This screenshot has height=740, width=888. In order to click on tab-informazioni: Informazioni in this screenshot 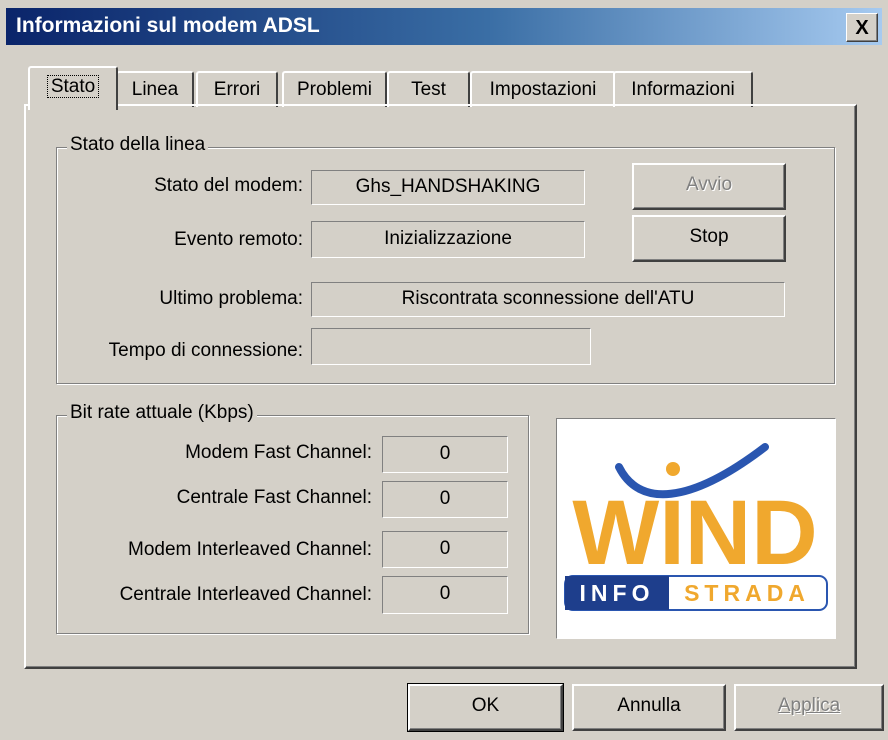, I will do `click(683, 89)`.